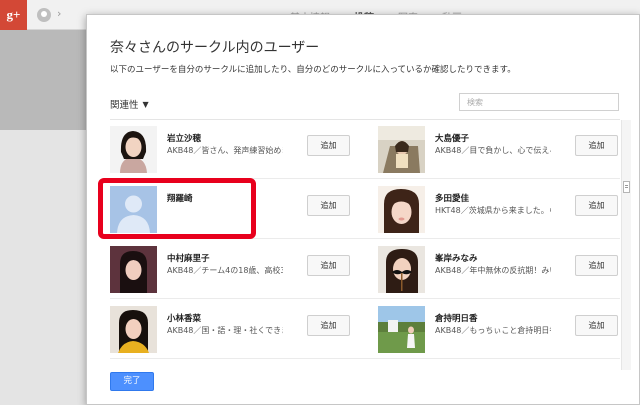  Describe the element at coordinates (184, 138) in the screenshot. I see `user-name: 岩立沙穂` at that location.